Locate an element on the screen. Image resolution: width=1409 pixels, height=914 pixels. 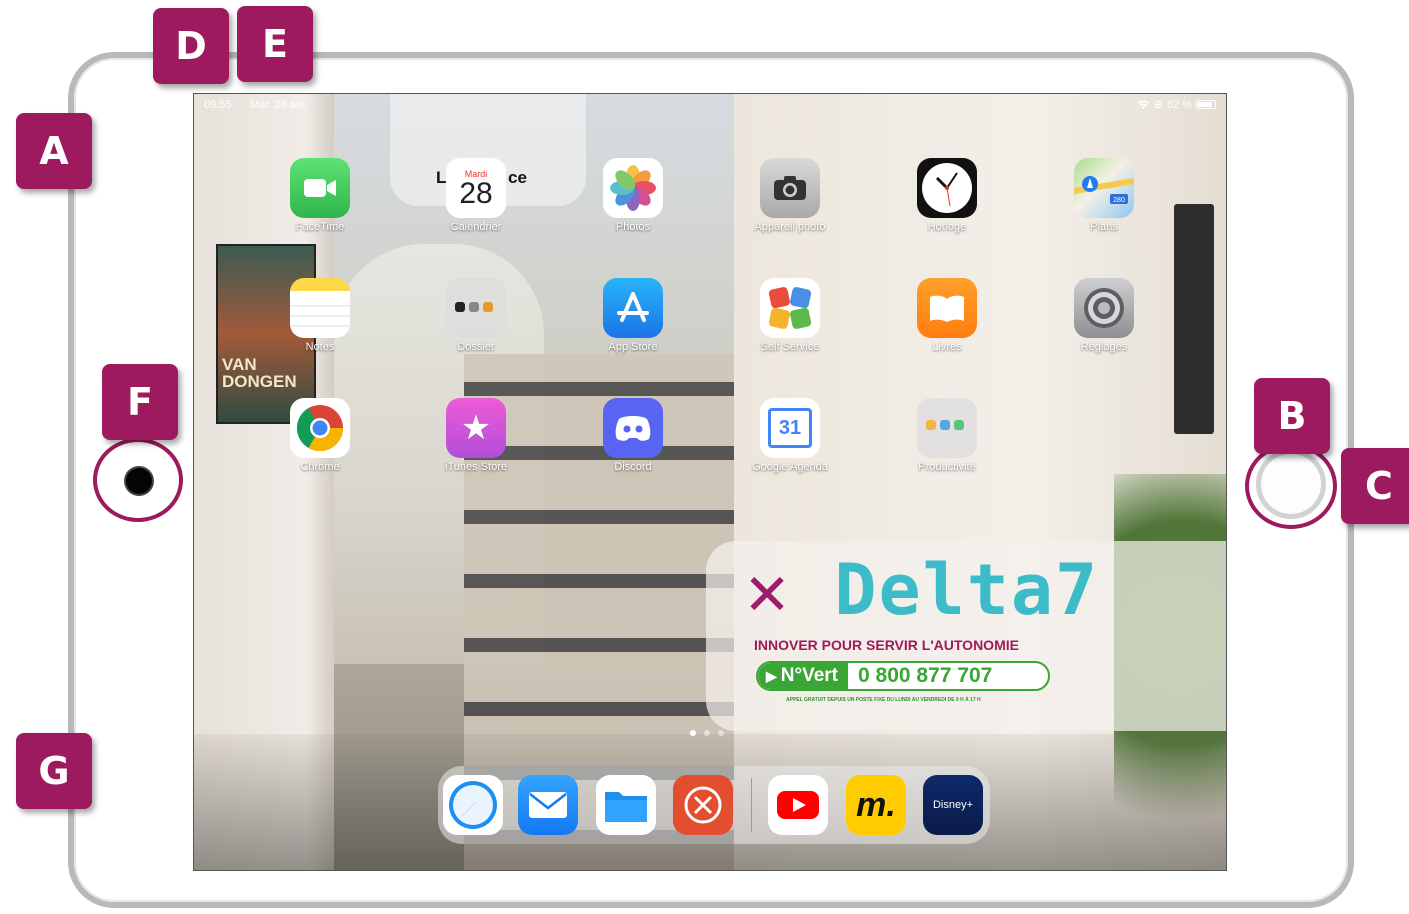
app-productivite: Productivité is located at coordinates (947, 444).